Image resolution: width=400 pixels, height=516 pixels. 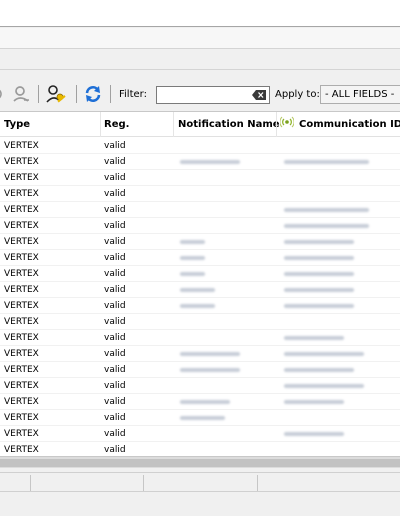 What do you see at coordinates (17, 124) in the screenshot?
I see `column-header-type: Type` at bounding box center [17, 124].